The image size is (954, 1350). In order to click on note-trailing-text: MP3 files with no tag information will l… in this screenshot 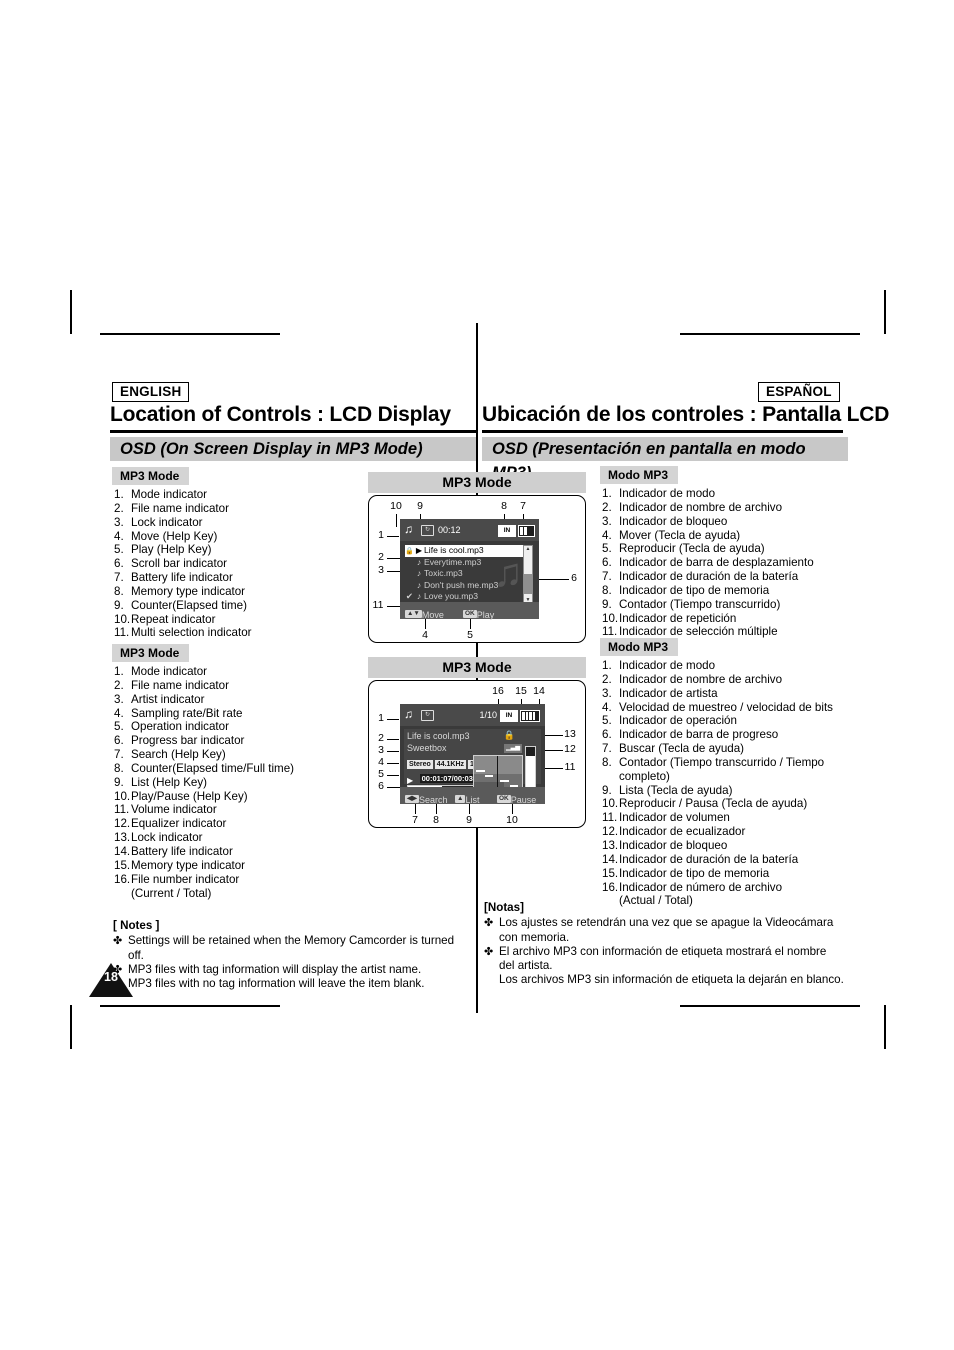, I will do `click(276, 984)`.